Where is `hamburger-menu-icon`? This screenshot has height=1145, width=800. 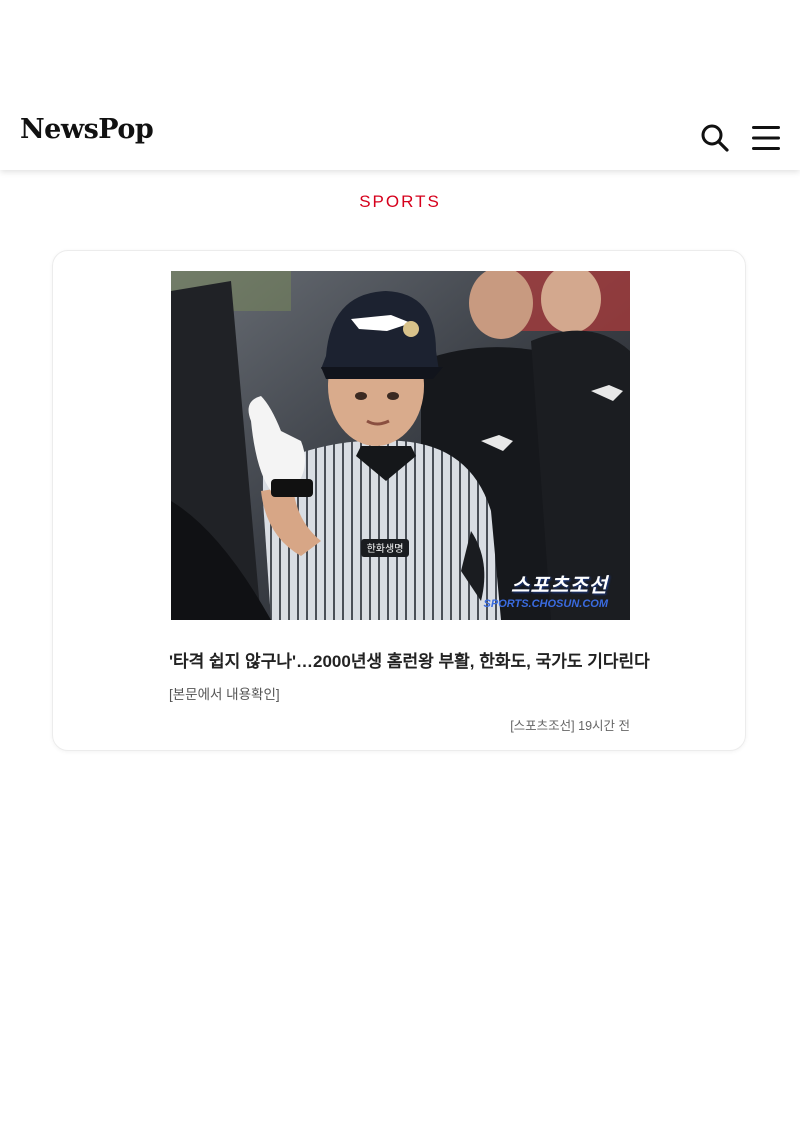
hamburger-menu-icon is located at coordinates (766, 138).